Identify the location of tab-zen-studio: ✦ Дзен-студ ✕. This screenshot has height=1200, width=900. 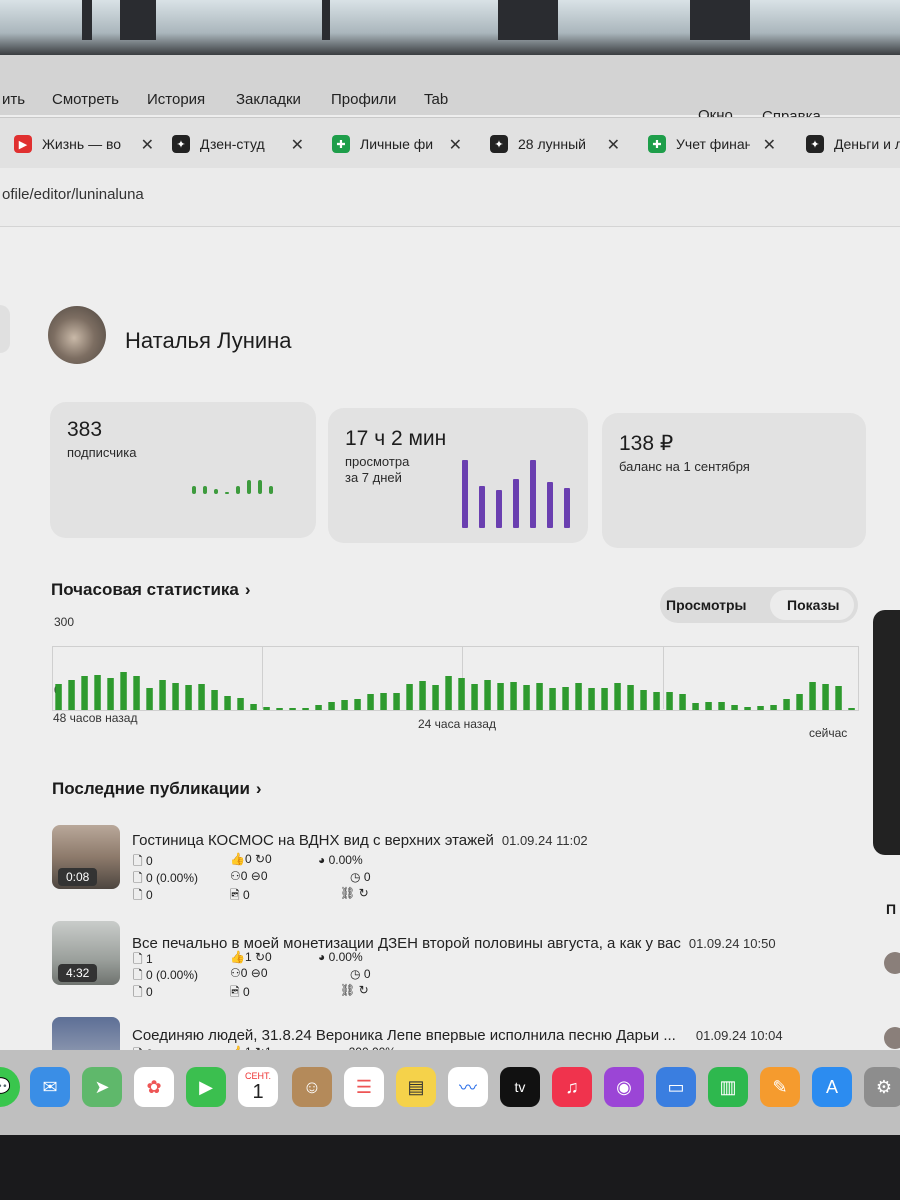
(238, 144).